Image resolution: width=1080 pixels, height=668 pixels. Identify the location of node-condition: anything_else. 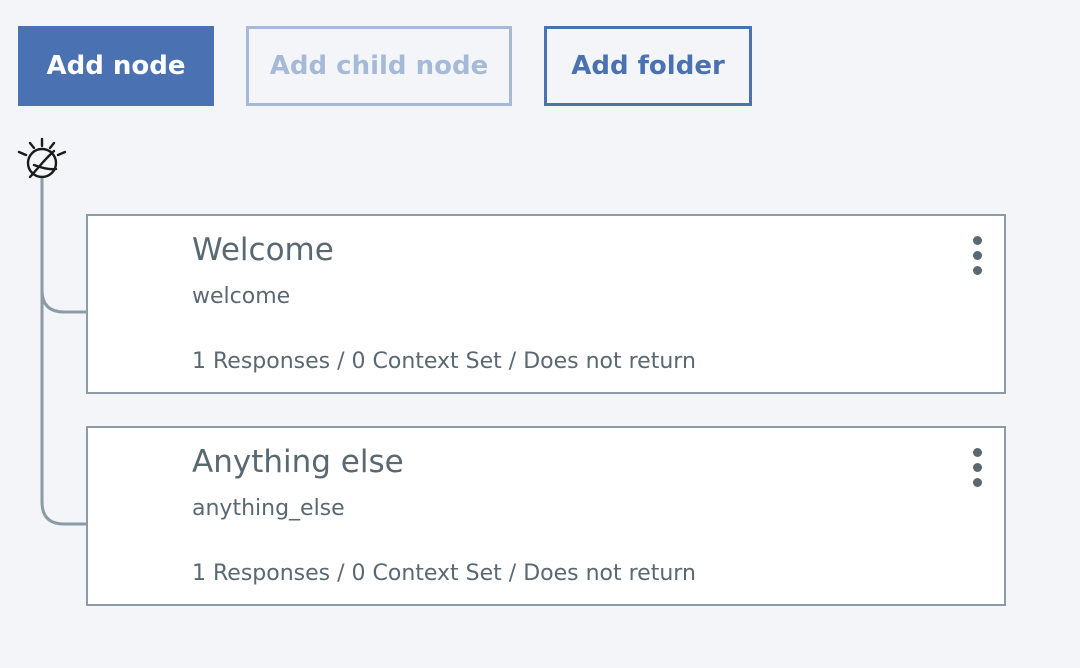
(268, 508).